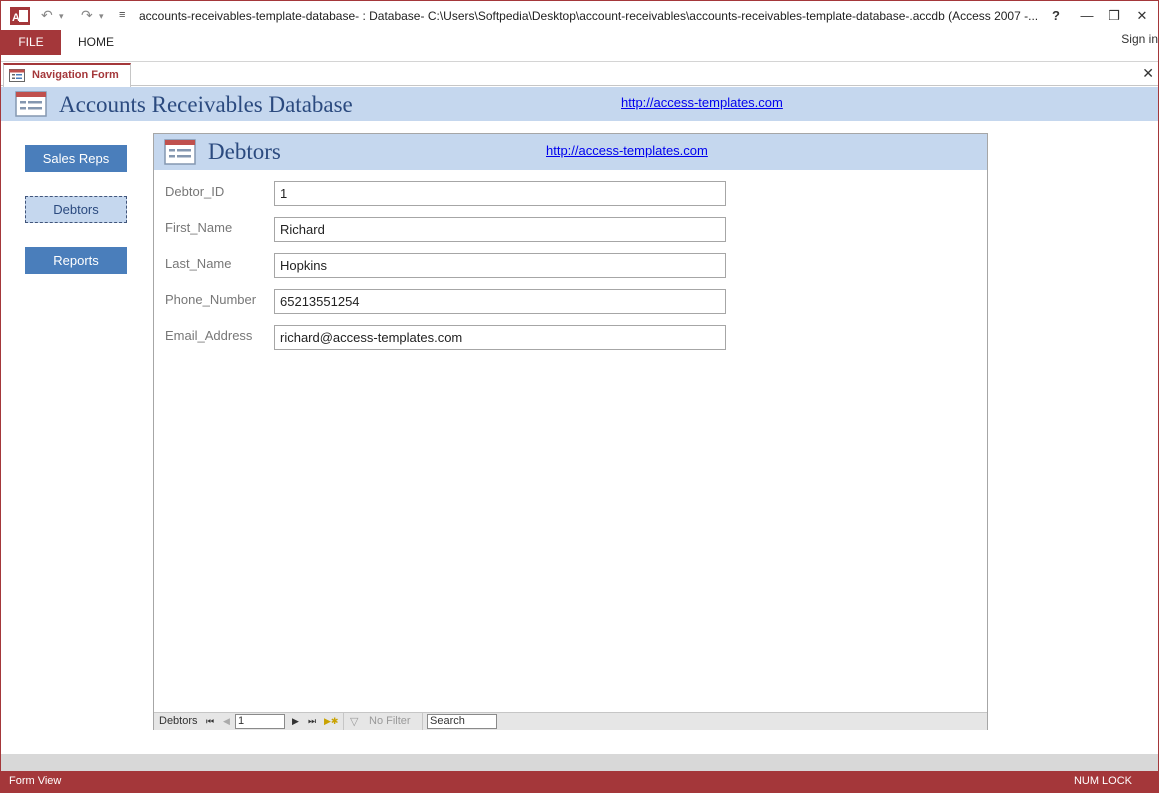  Describe the element at coordinates (500, 301) in the screenshot. I see `phone-number-field: 65213551254` at that location.